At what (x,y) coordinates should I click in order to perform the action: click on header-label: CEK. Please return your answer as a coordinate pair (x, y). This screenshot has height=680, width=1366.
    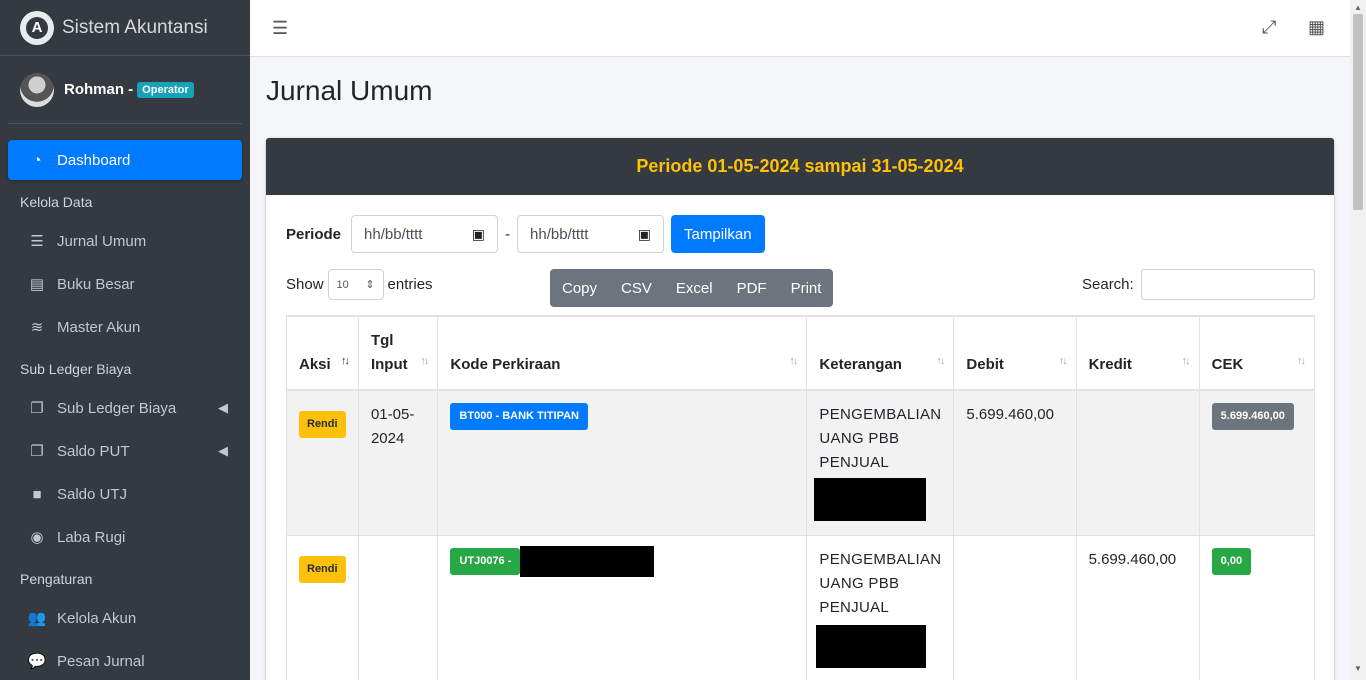
    Looking at the image, I should click on (1227, 364).